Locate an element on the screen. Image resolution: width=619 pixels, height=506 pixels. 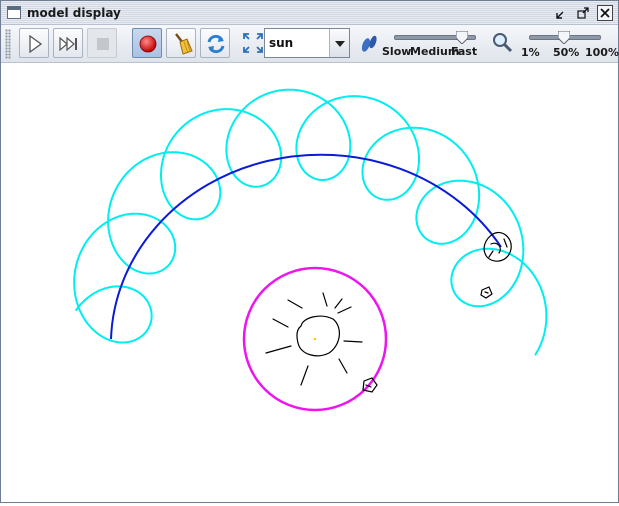
speed-slider-thumb is located at coordinates (462, 37).